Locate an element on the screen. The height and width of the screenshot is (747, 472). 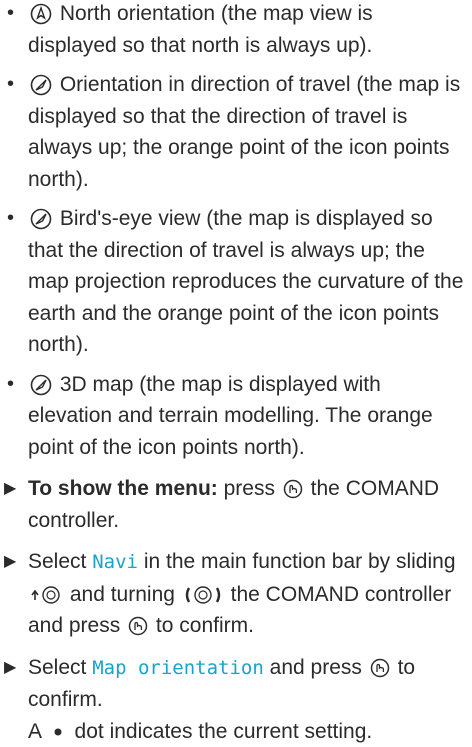
step-text: and press is located at coordinates (316, 667).